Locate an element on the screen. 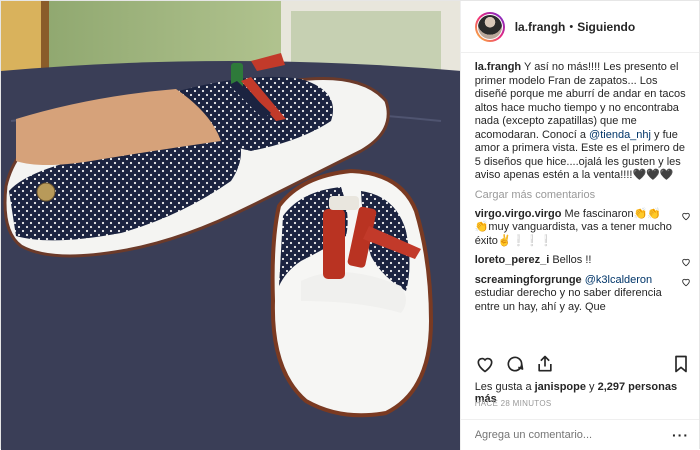  share-icon is located at coordinates (545, 364).